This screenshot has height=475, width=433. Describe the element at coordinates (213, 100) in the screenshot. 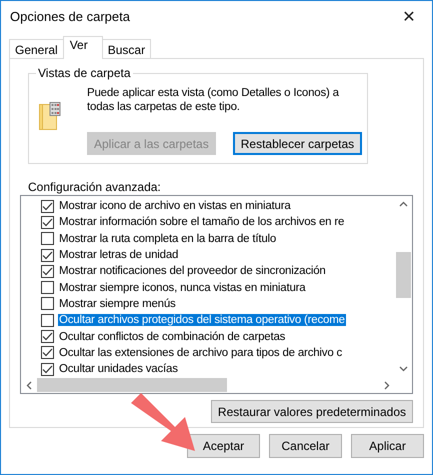

I see `description-text: Puede aplicar esta vista (como Detalles o Iconos) a todas las carpetas de este tipo.` at that location.